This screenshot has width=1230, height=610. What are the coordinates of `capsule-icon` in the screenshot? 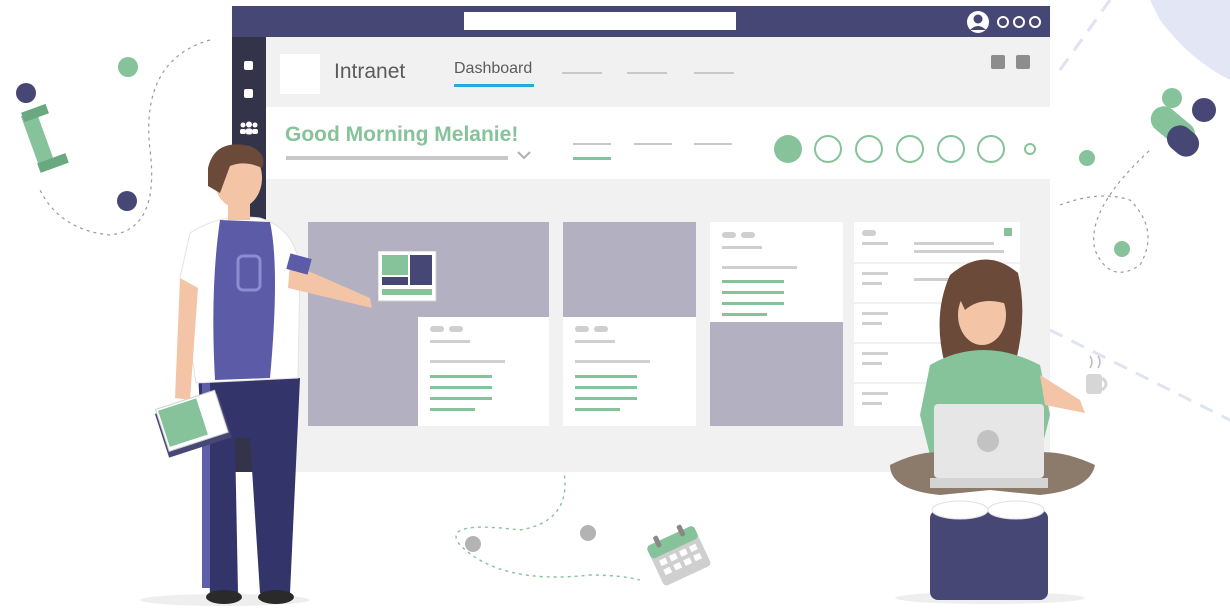 It's located at (1175, 131).